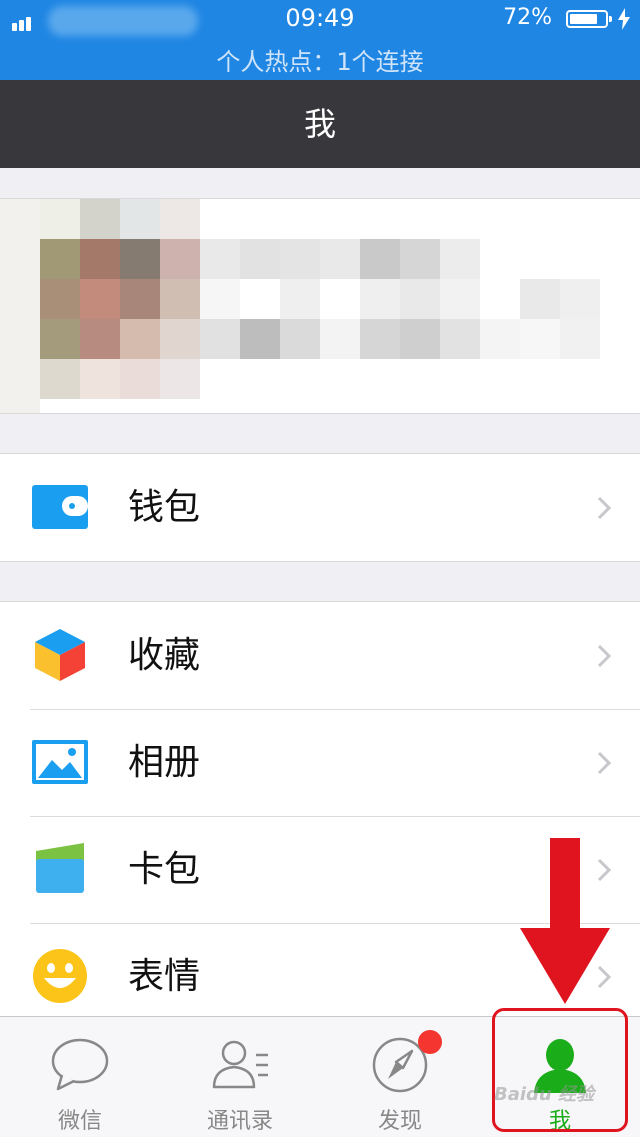 The image size is (640, 1137). What do you see at coordinates (544, 1094) in the screenshot?
I see `watermark: Baidu 经验` at bounding box center [544, 1094].